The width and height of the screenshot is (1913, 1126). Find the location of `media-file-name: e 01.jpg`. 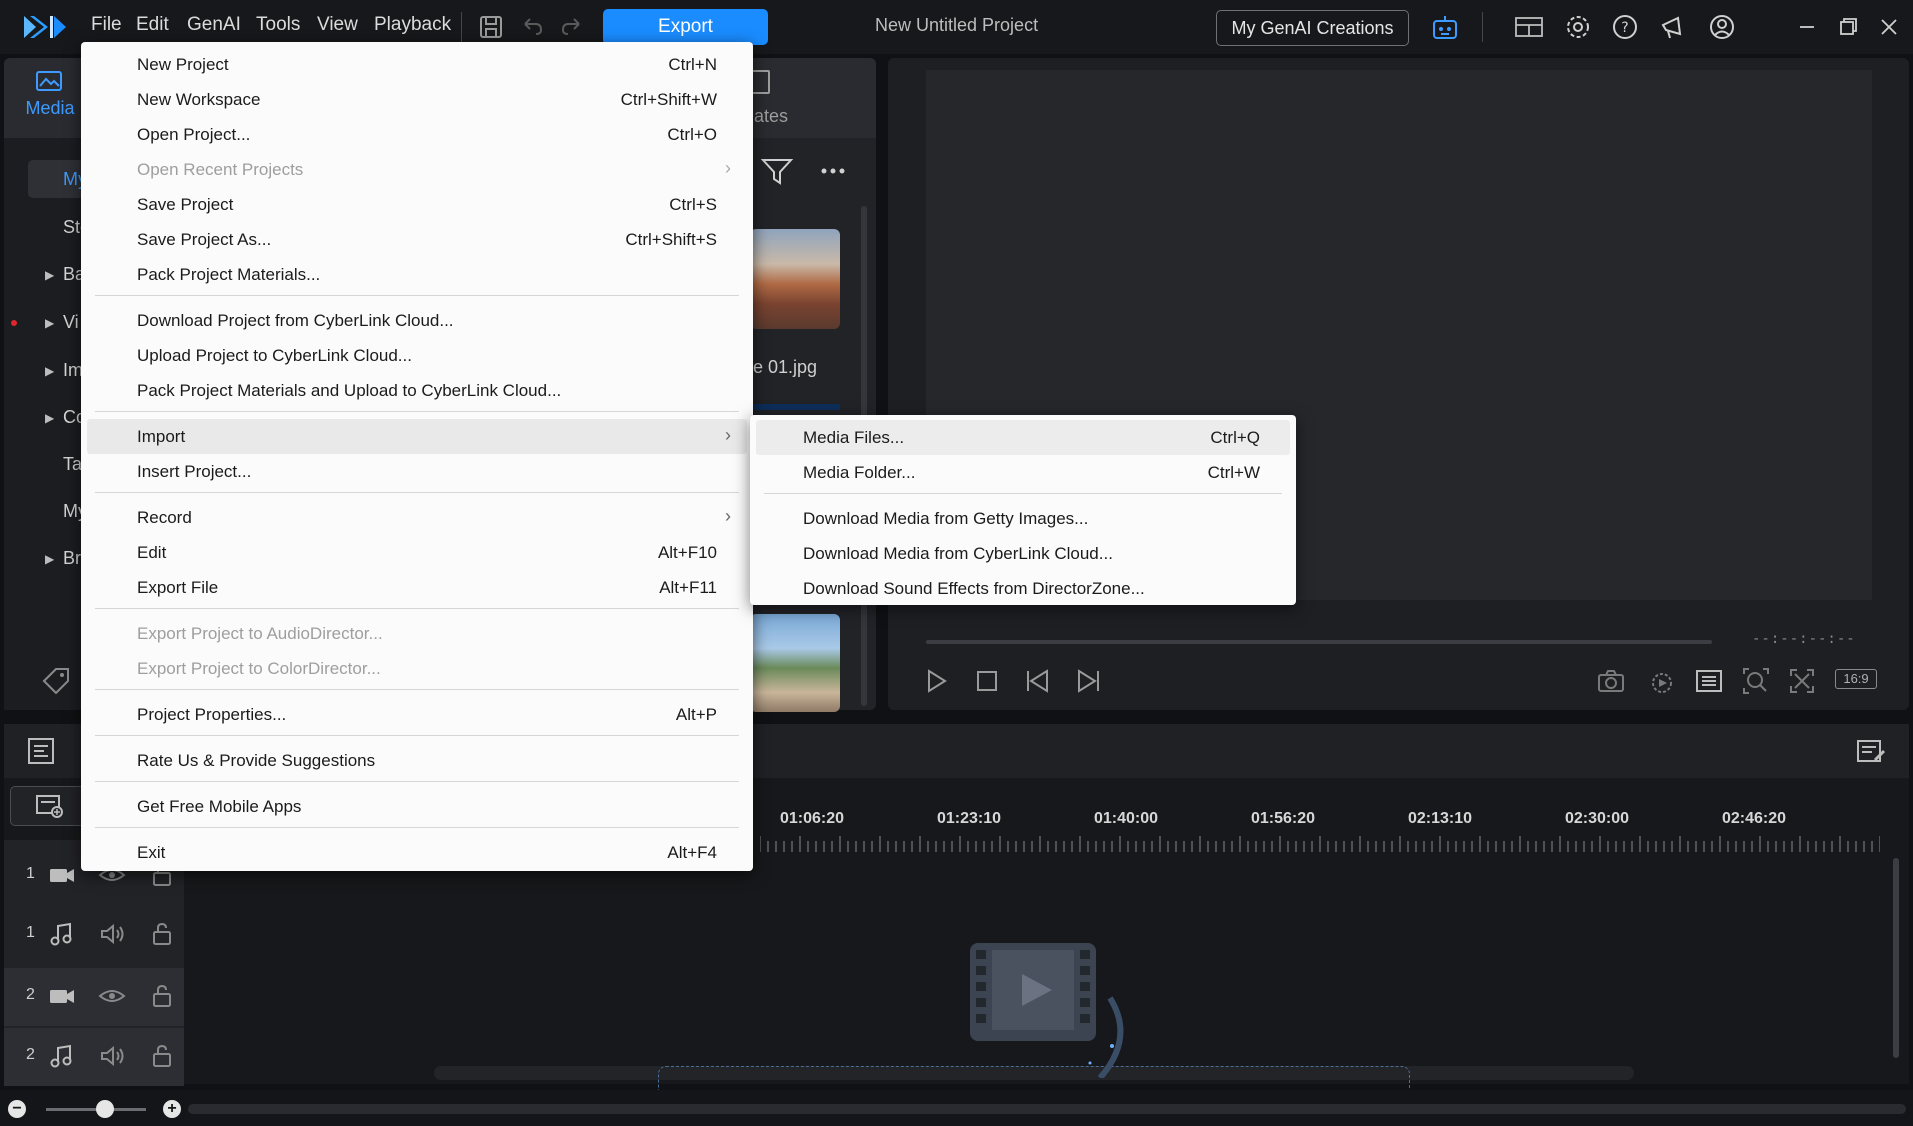

media-file-name: e 01.jpg is located at coordinates (785, 367).